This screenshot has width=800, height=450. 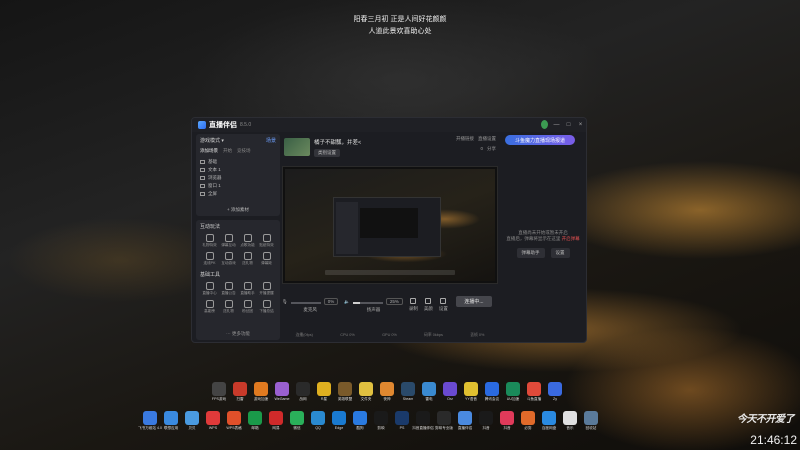 What do you see at coordinates (305, 303) in the screenshot?
I see `mic-slider` at bounding box center [305, 303].